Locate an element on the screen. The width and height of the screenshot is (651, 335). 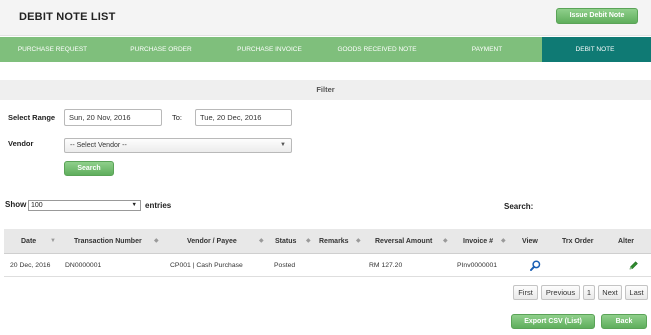
vendor-select: -- Select Vendor -- ▼ is located at coordinates (178, 145).